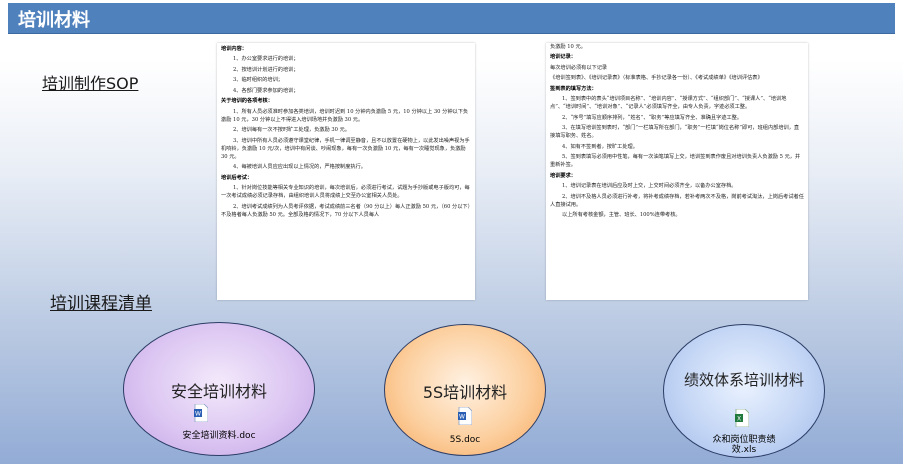 This screenshot has width=903, height=464. Describe the element at coordinates (101, 301) in the screenshot. I see `course-list-link: 培训课程清单` at that location.